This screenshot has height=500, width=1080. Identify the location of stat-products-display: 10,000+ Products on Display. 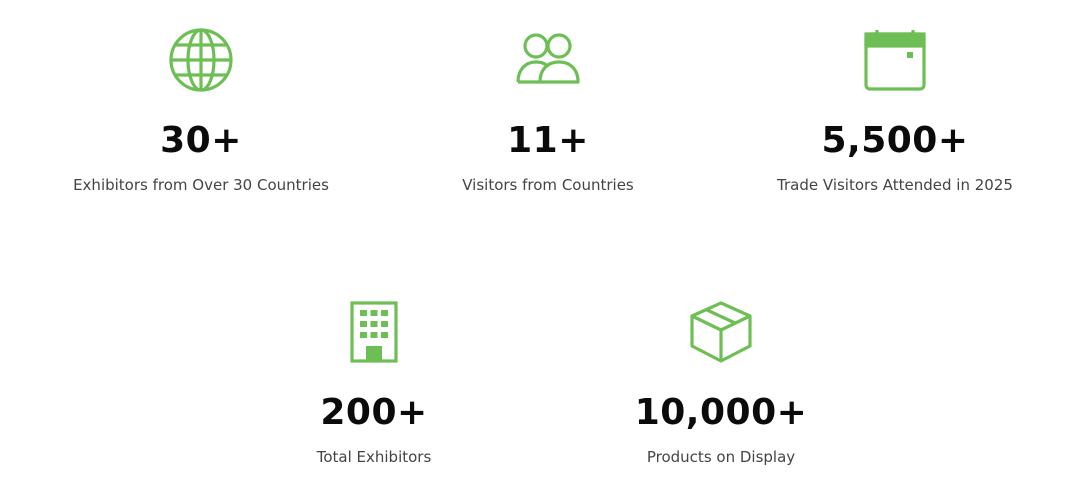
(721, 382).